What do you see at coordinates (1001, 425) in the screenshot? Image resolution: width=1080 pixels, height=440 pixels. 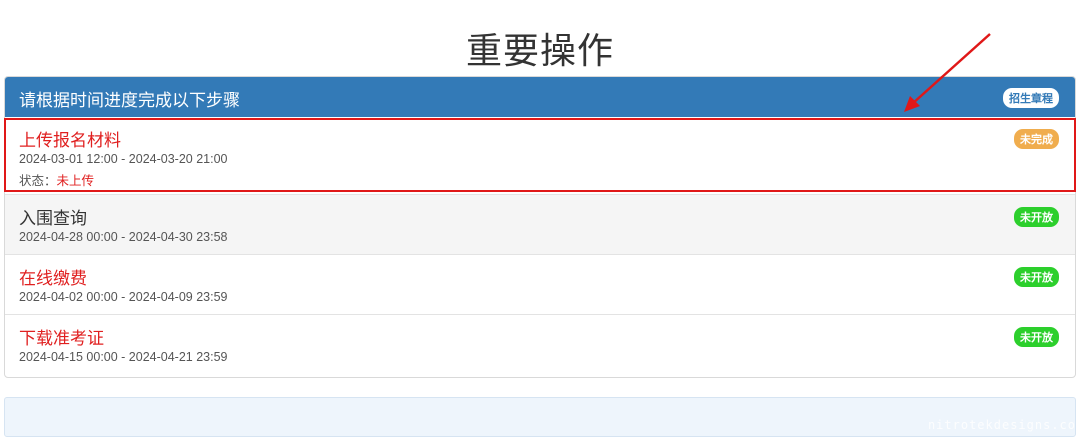 I see `watermark: nitrotekdesigns.co` at bounding box center [1001, 425].